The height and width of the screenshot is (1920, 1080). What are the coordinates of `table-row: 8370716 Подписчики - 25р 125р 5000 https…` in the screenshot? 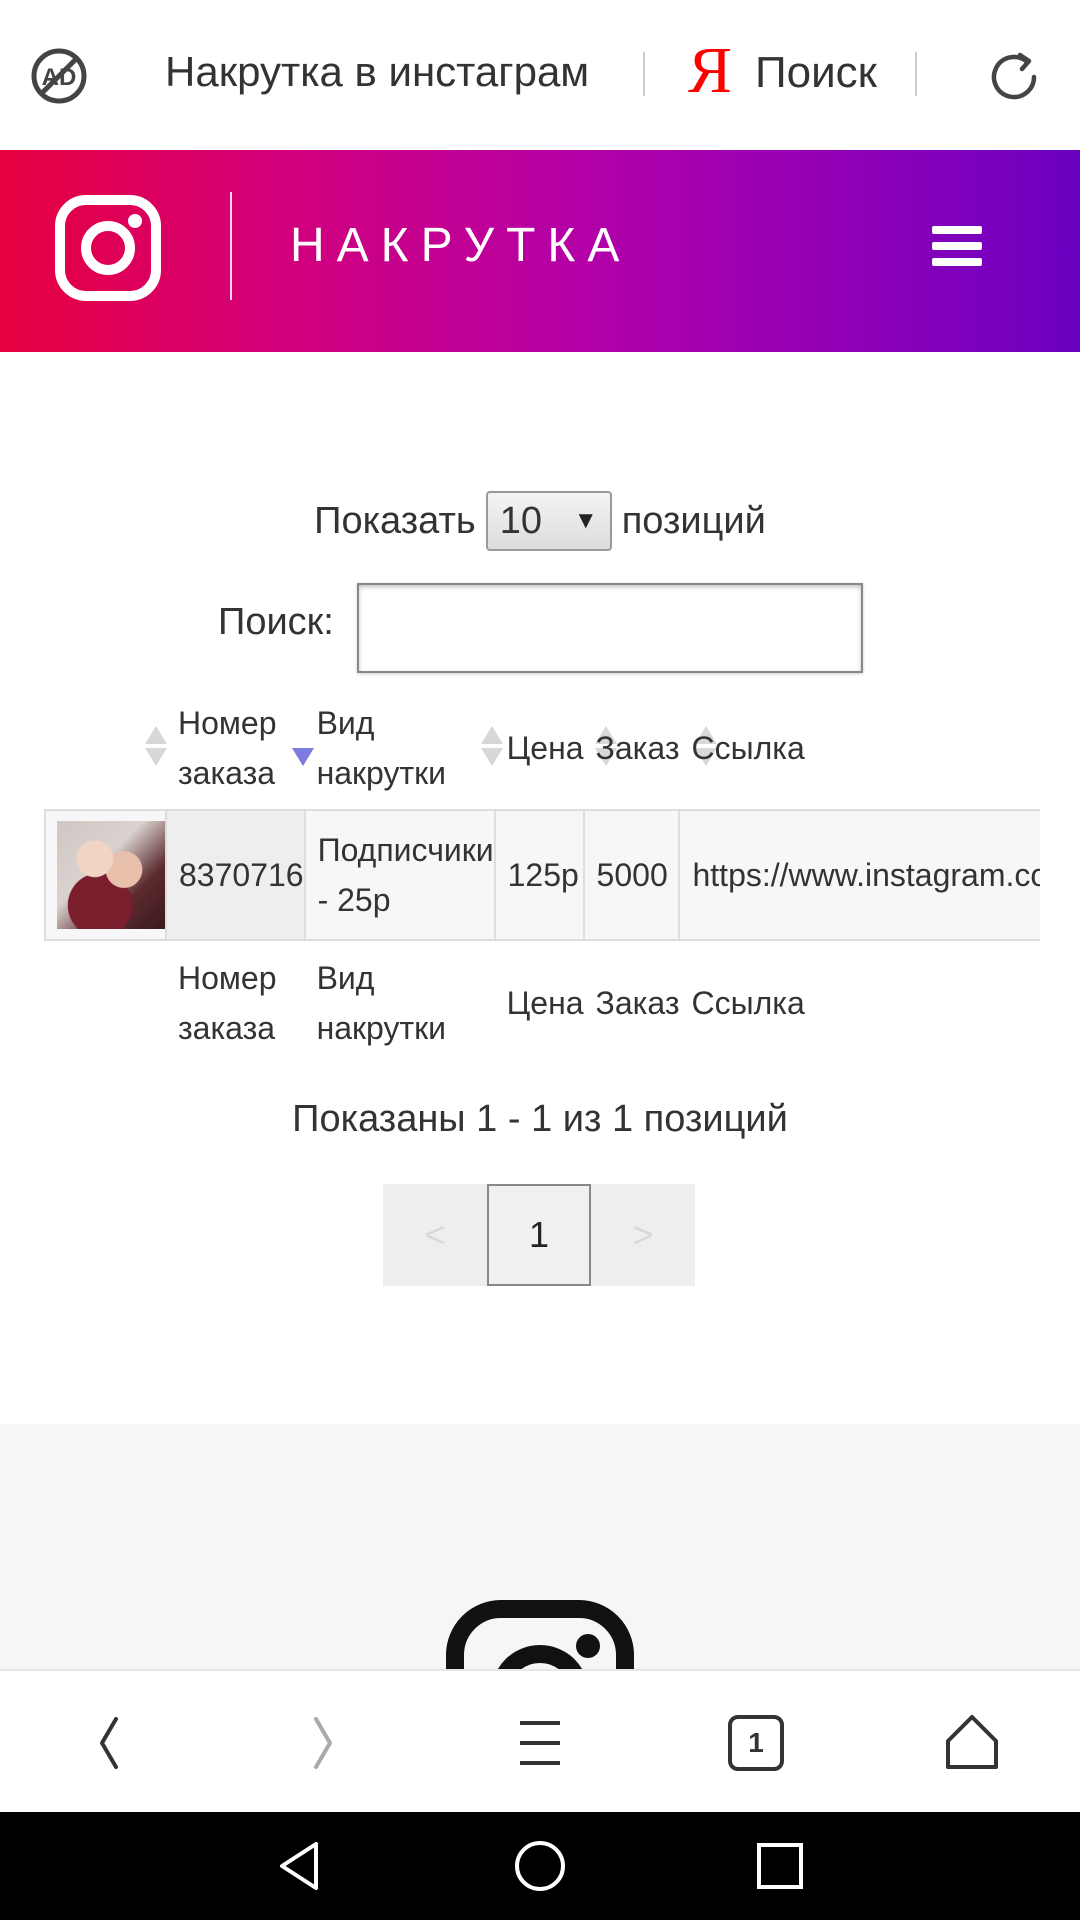 It's located at (542, 875).